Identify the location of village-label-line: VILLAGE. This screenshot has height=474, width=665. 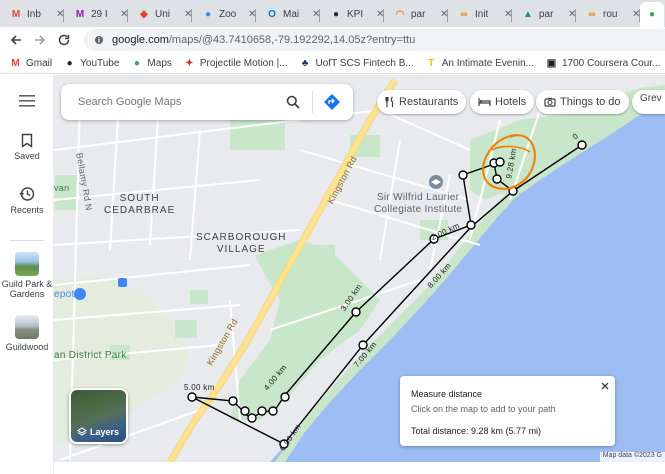
(241, 249).